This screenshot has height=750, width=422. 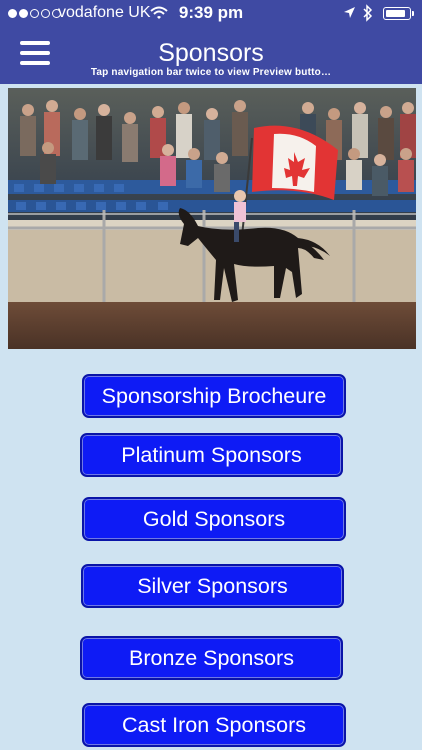 I want to click on status-bar: vodafone UK 9:39 pm, so click(x=211, y=14).